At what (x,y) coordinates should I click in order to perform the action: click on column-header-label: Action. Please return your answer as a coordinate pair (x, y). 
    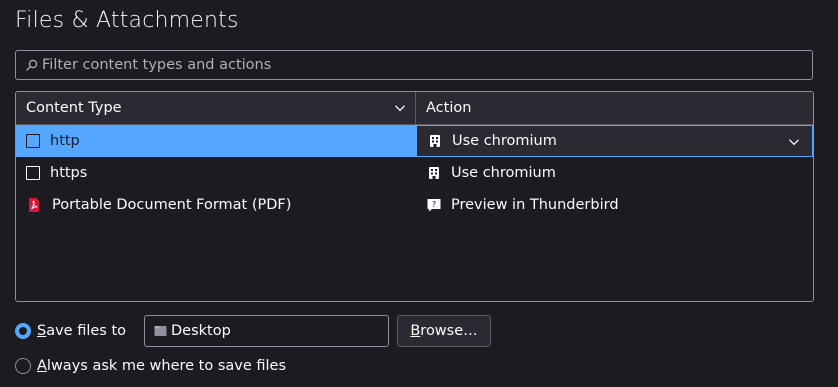
    Looking at the image, I should click on (449, 108).